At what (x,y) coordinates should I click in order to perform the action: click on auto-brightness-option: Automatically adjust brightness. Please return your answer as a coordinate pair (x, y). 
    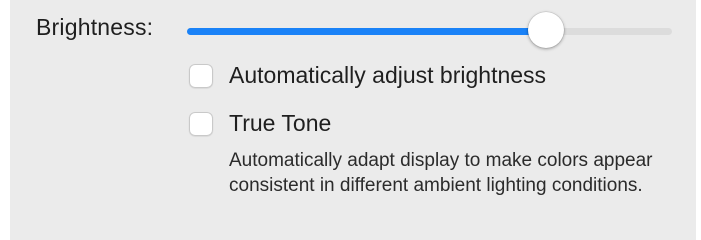
    Looking at the image, I should click on (367, 75).